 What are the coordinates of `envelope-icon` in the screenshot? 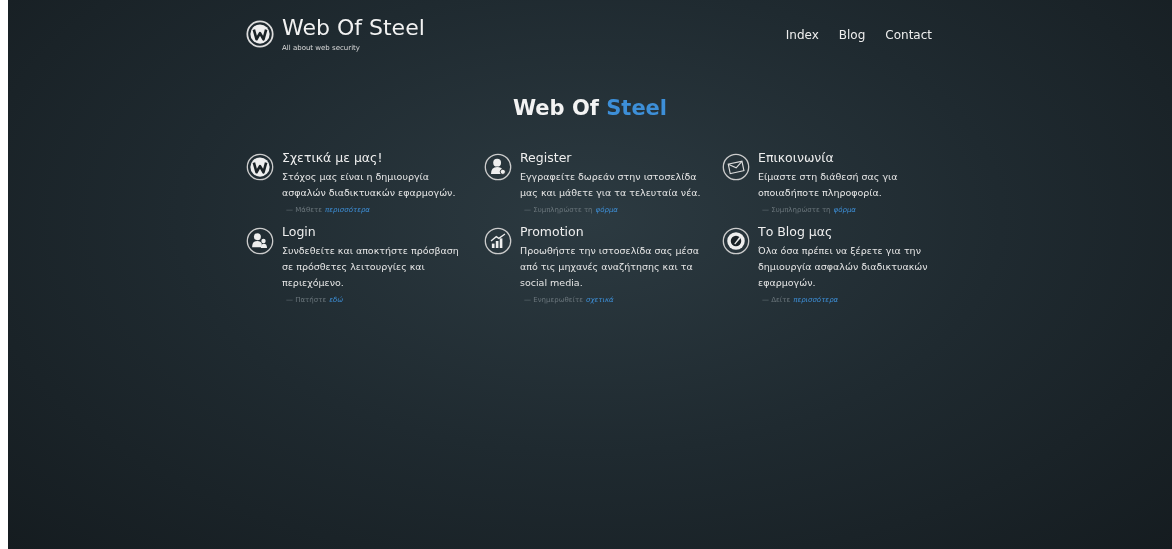 It's located at (736, 167).